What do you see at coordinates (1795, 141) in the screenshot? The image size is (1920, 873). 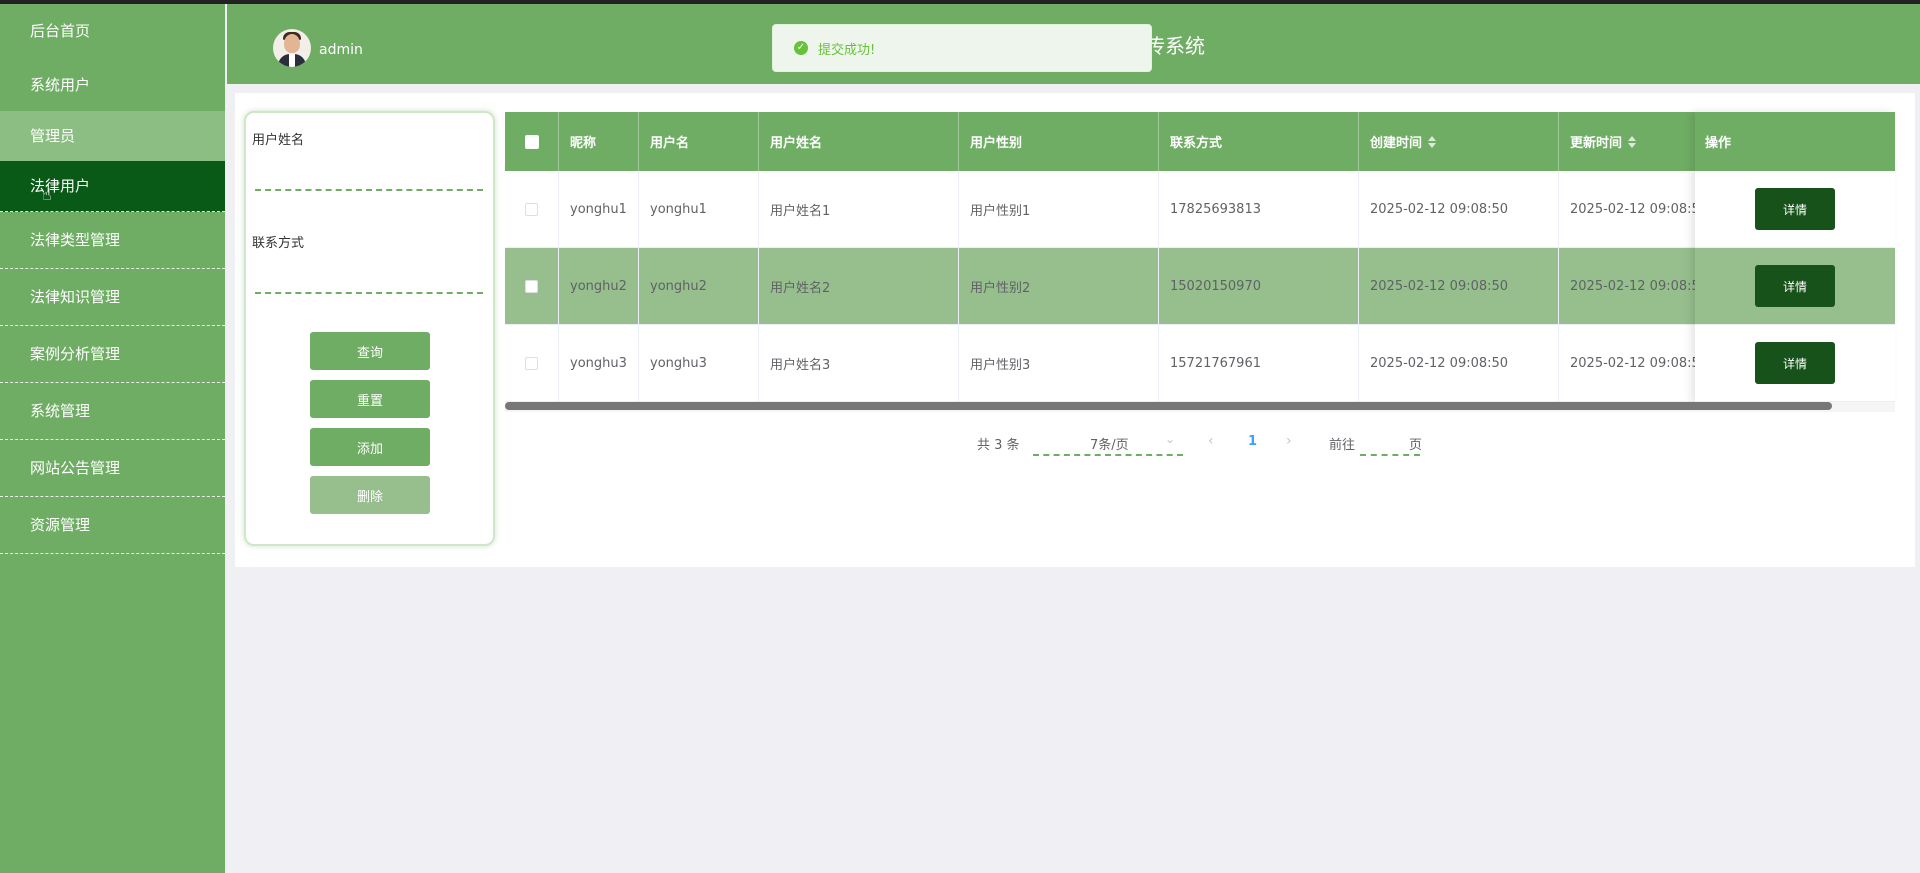 I see `col-operation: 操作` at bounding box center [1795, 141].